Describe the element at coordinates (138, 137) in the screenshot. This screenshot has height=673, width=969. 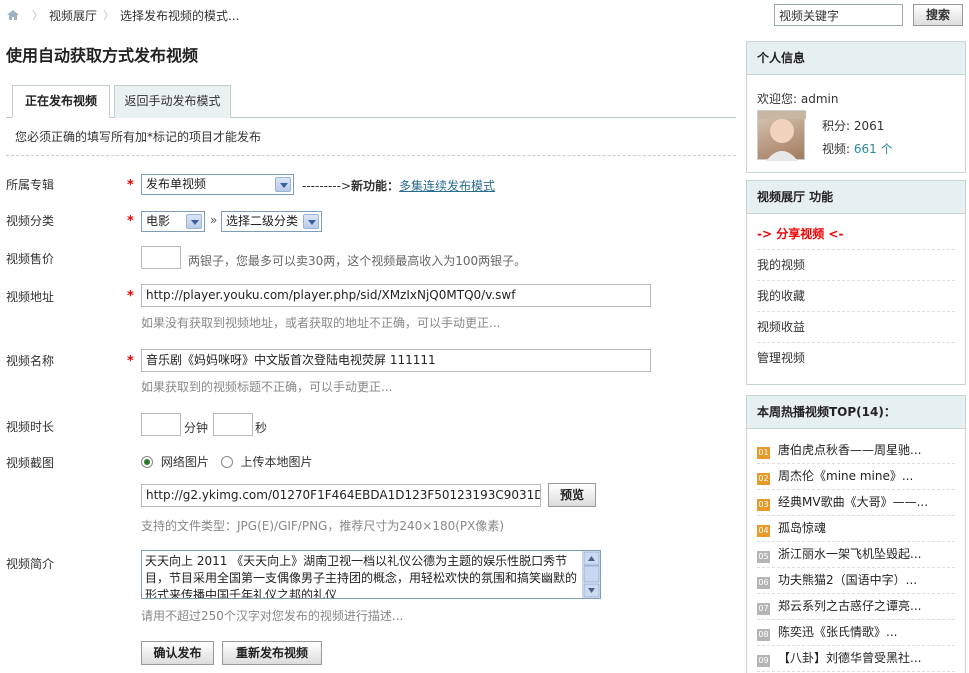
I see `required-notice: 您必须正确的填写所有加*标记的项目才能发布` at that location.